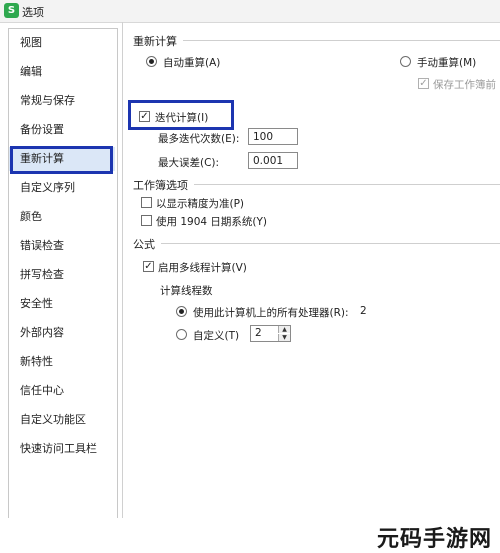 The width and height of the screenshot is (500, 553). What do you see at coordinates (62, 130) in the screenshot?
I see `sidebar-item-backup: 备份设置` at bounding box center [62, 130].